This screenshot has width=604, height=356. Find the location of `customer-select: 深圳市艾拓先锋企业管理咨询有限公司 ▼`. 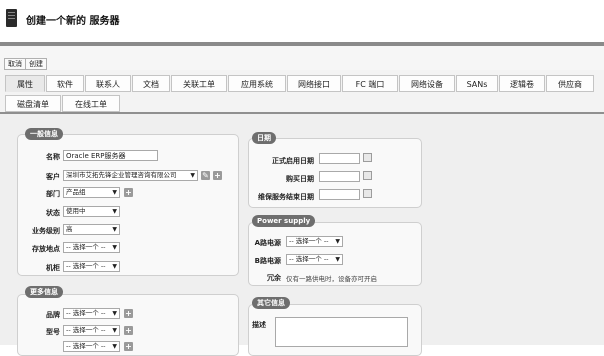

customer-select: 深圳市艾拓先锋企业管理咨询有限公司 ▼ is located at coordinates (130, 175).